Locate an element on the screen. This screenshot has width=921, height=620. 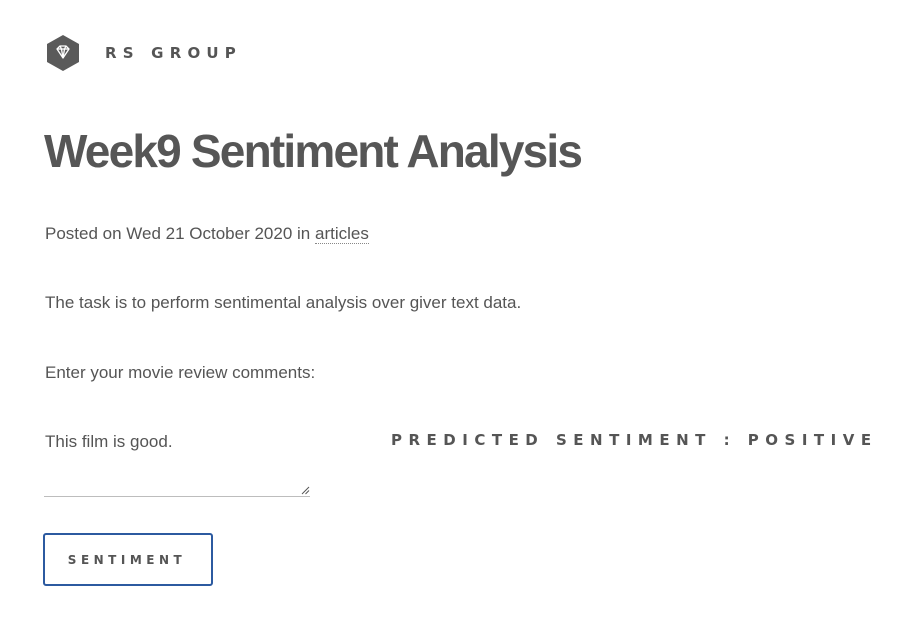
site-header: RS GROUP is located at coordinates (144, 53).